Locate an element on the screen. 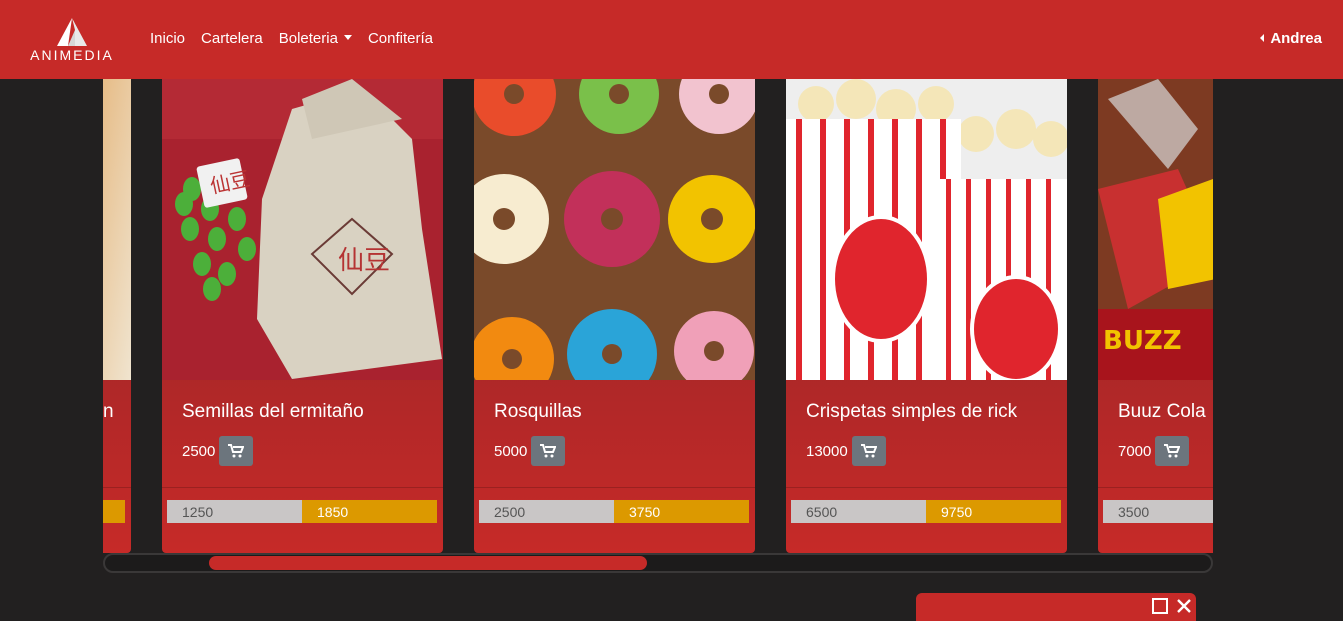  price-high is located at coordinates (114, 511).